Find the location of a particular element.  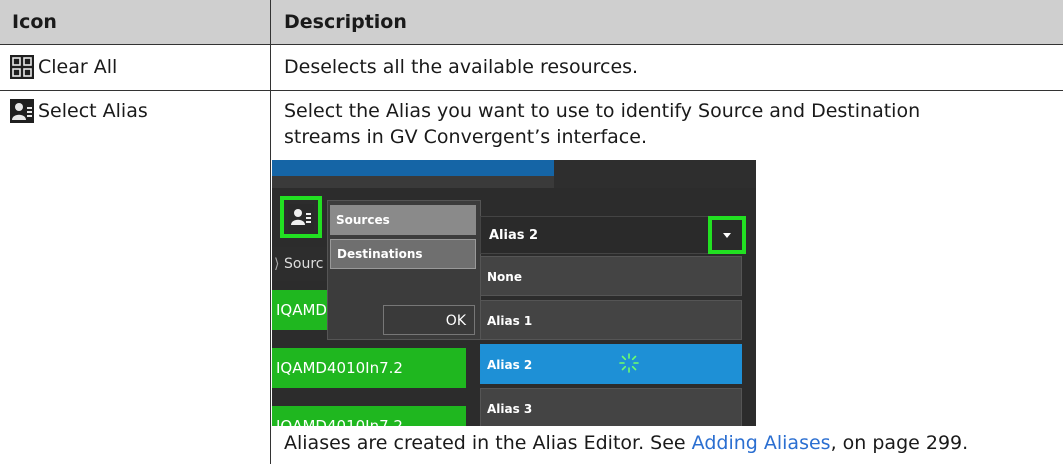

blue-header-strip is located at coordinates (413, 168).